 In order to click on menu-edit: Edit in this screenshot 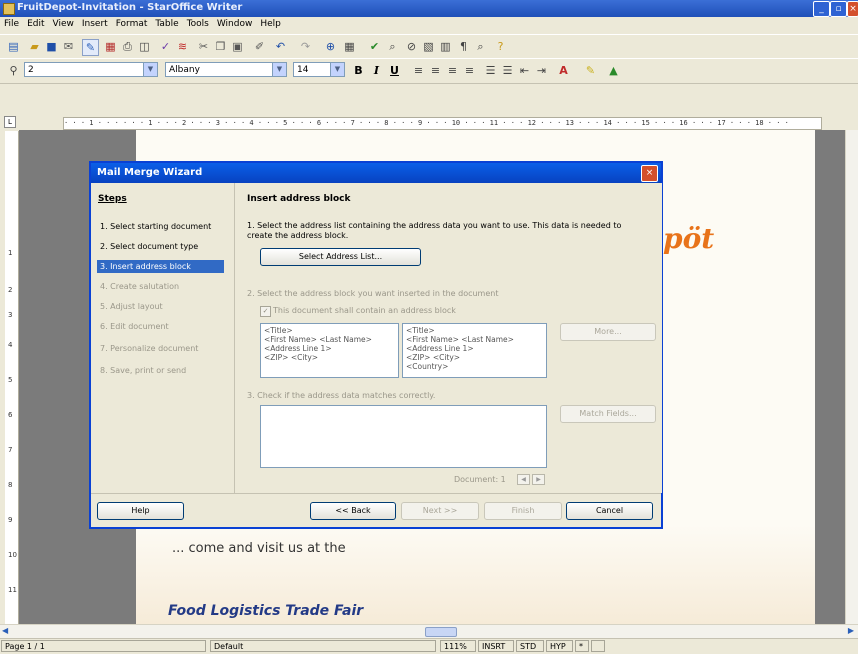, I will do `click(35, 24)`.